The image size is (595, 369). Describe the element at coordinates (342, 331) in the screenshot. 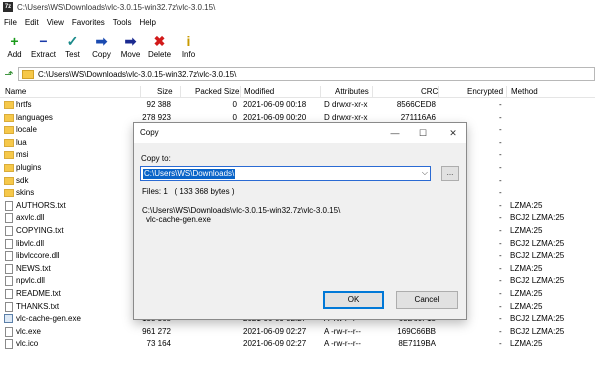

I see `file-attributes: A -rw-r--r--` at that location.